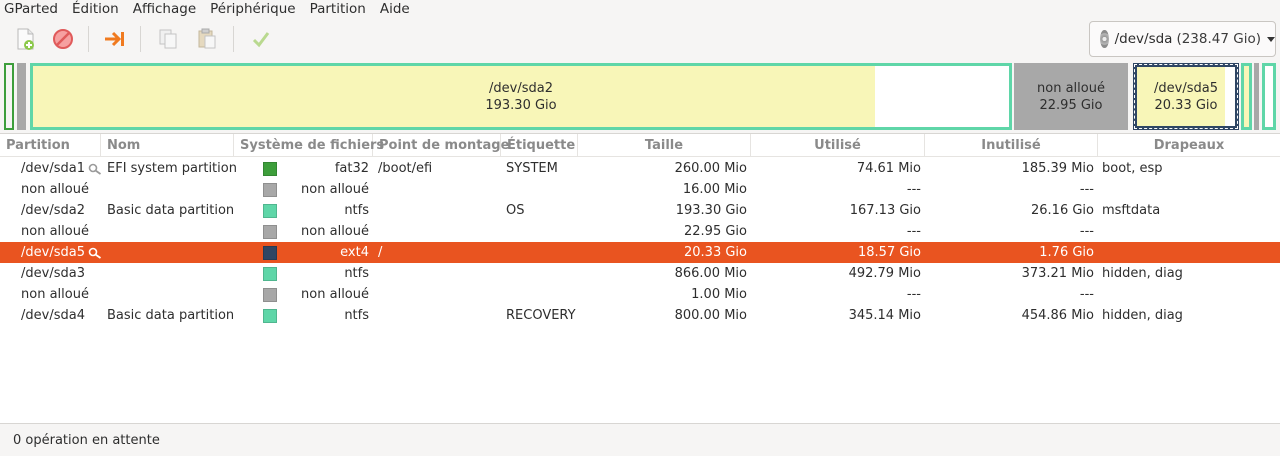  Describe the element at coordinates (1071, 105) in the screenshot. I see `partition-block-size: 22.95 Gio` at that location.